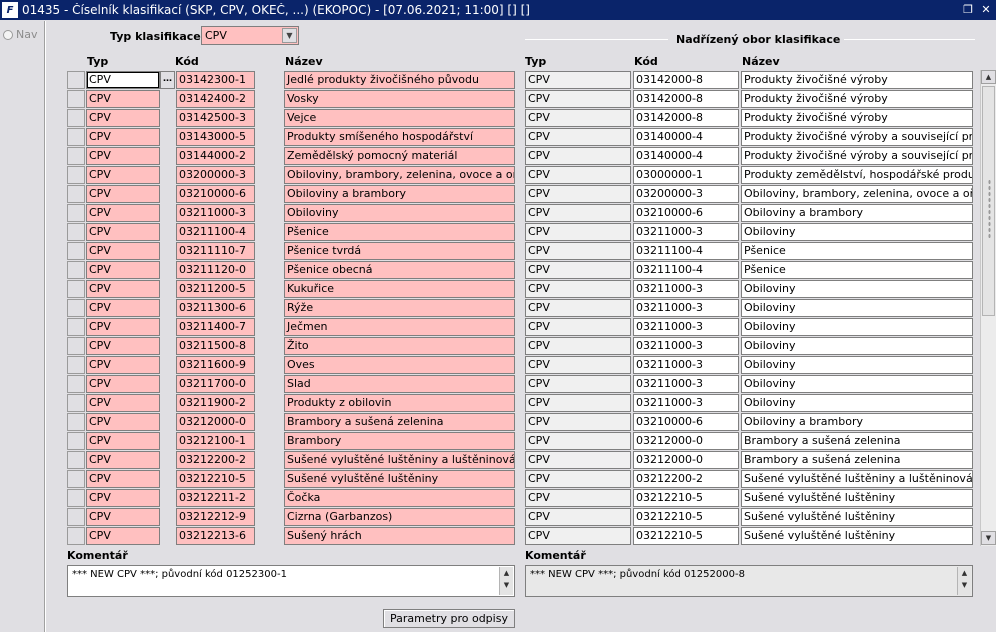  What do you see at coordinates (215, 251) in the screenshot?
I see `cell-kod: 03211110-7` at bounding box center [215, 251].